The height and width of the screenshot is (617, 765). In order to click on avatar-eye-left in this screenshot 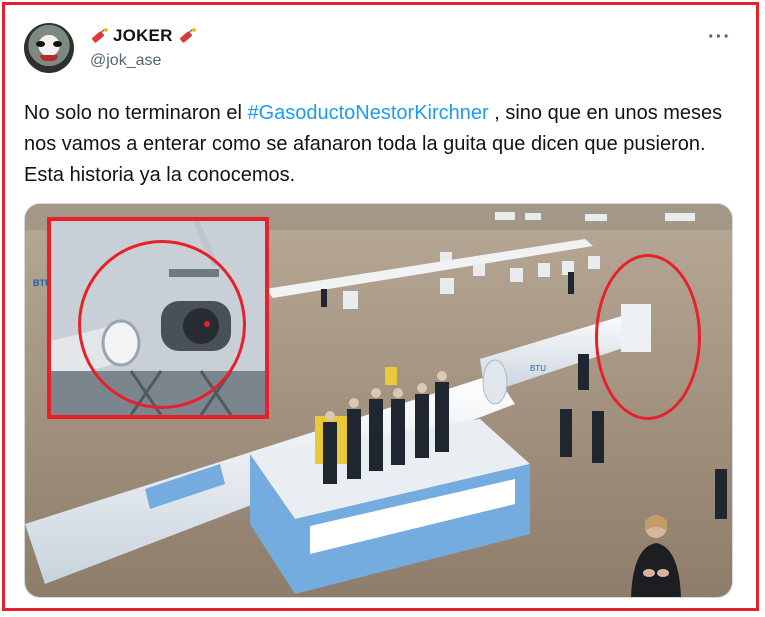, I will do `click(40, 44)`.